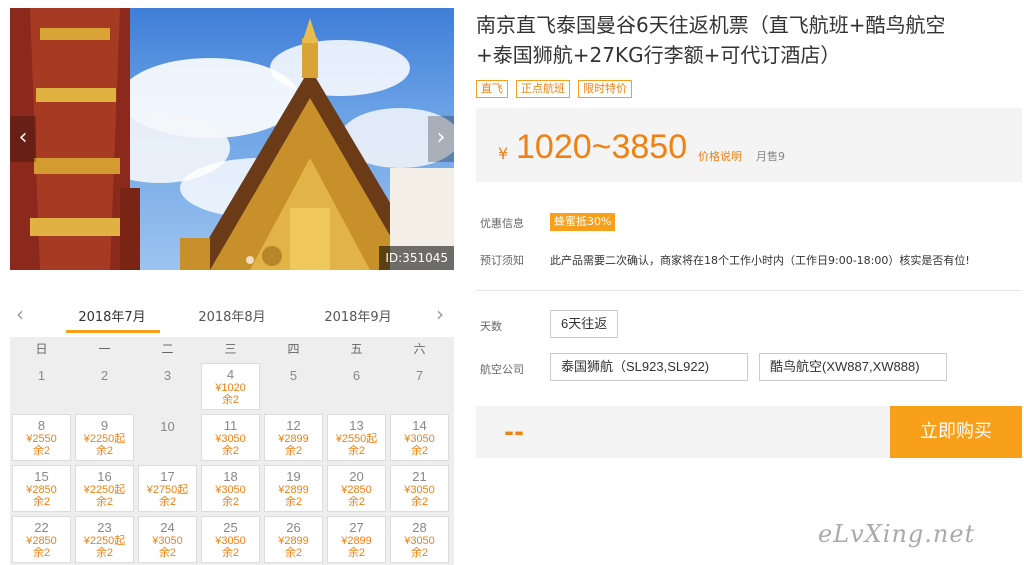 This screenshot has width=1024, height=565. What do you see at coordinates (356, 476) in the screenshot?
I see `day-number: 20` at bounding box center [356, 476].